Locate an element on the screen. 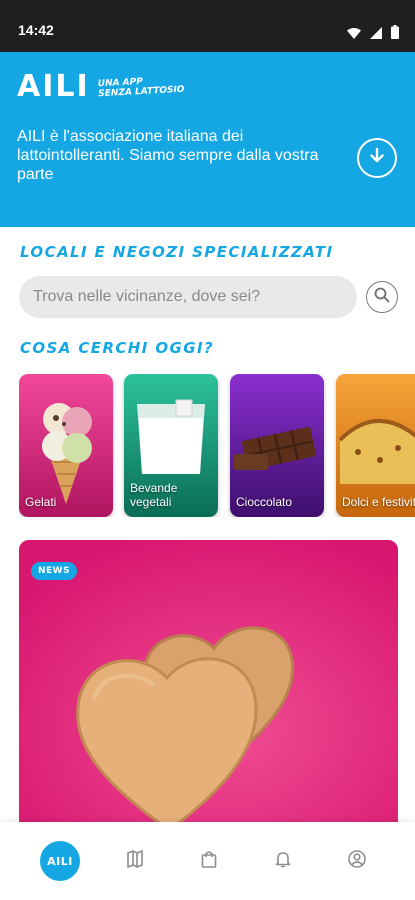 The height and width of the screenshot is (900, 415). category-card-cioccolato: Cioccolato is located at coordinates (277, 445).